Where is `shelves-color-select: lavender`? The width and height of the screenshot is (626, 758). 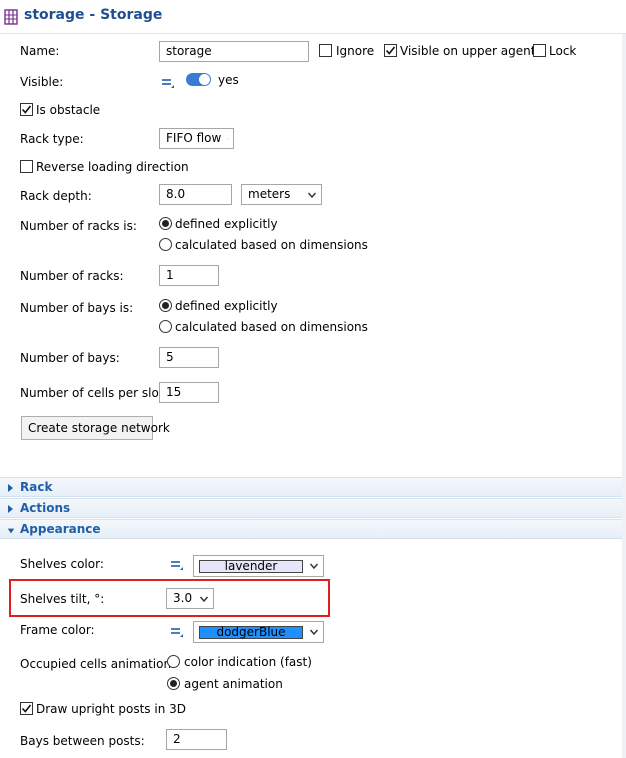
shelves-color-select: lavender is located at coordinates (258, 566).